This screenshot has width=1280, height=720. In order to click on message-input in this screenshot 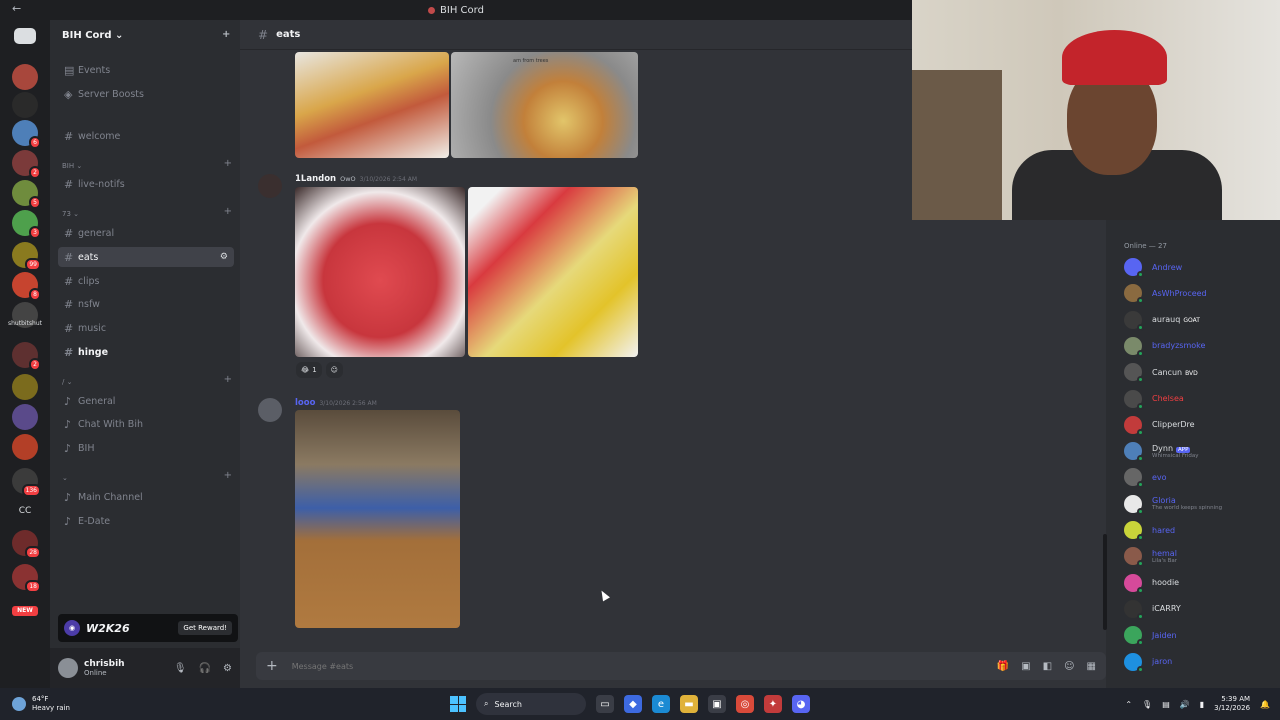, I will do `click(644, 666)`.